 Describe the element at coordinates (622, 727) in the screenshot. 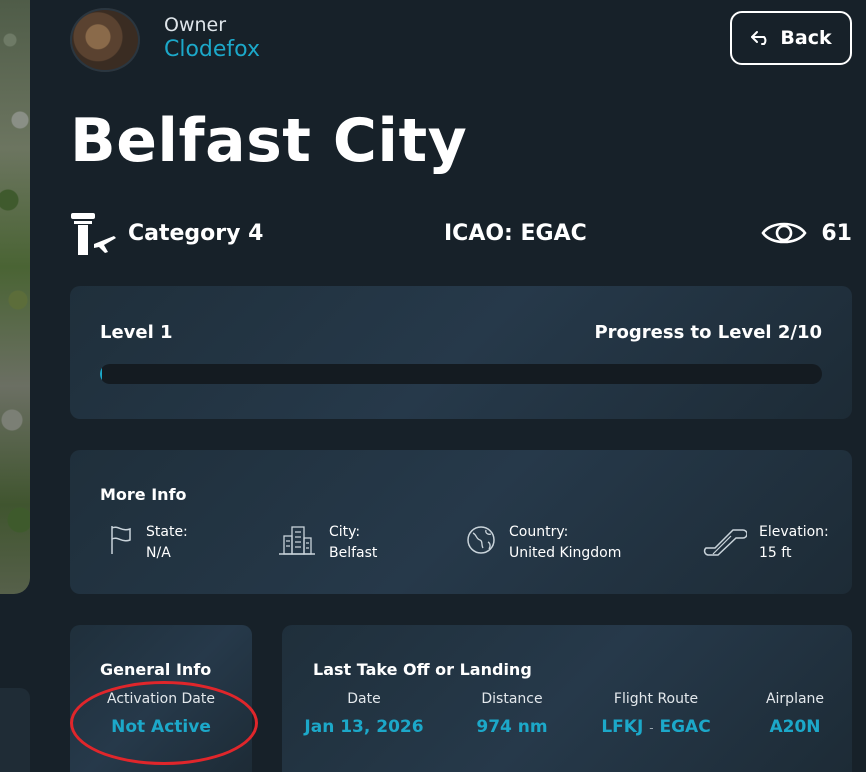

I see `route-origin: LFKJ` at that location.